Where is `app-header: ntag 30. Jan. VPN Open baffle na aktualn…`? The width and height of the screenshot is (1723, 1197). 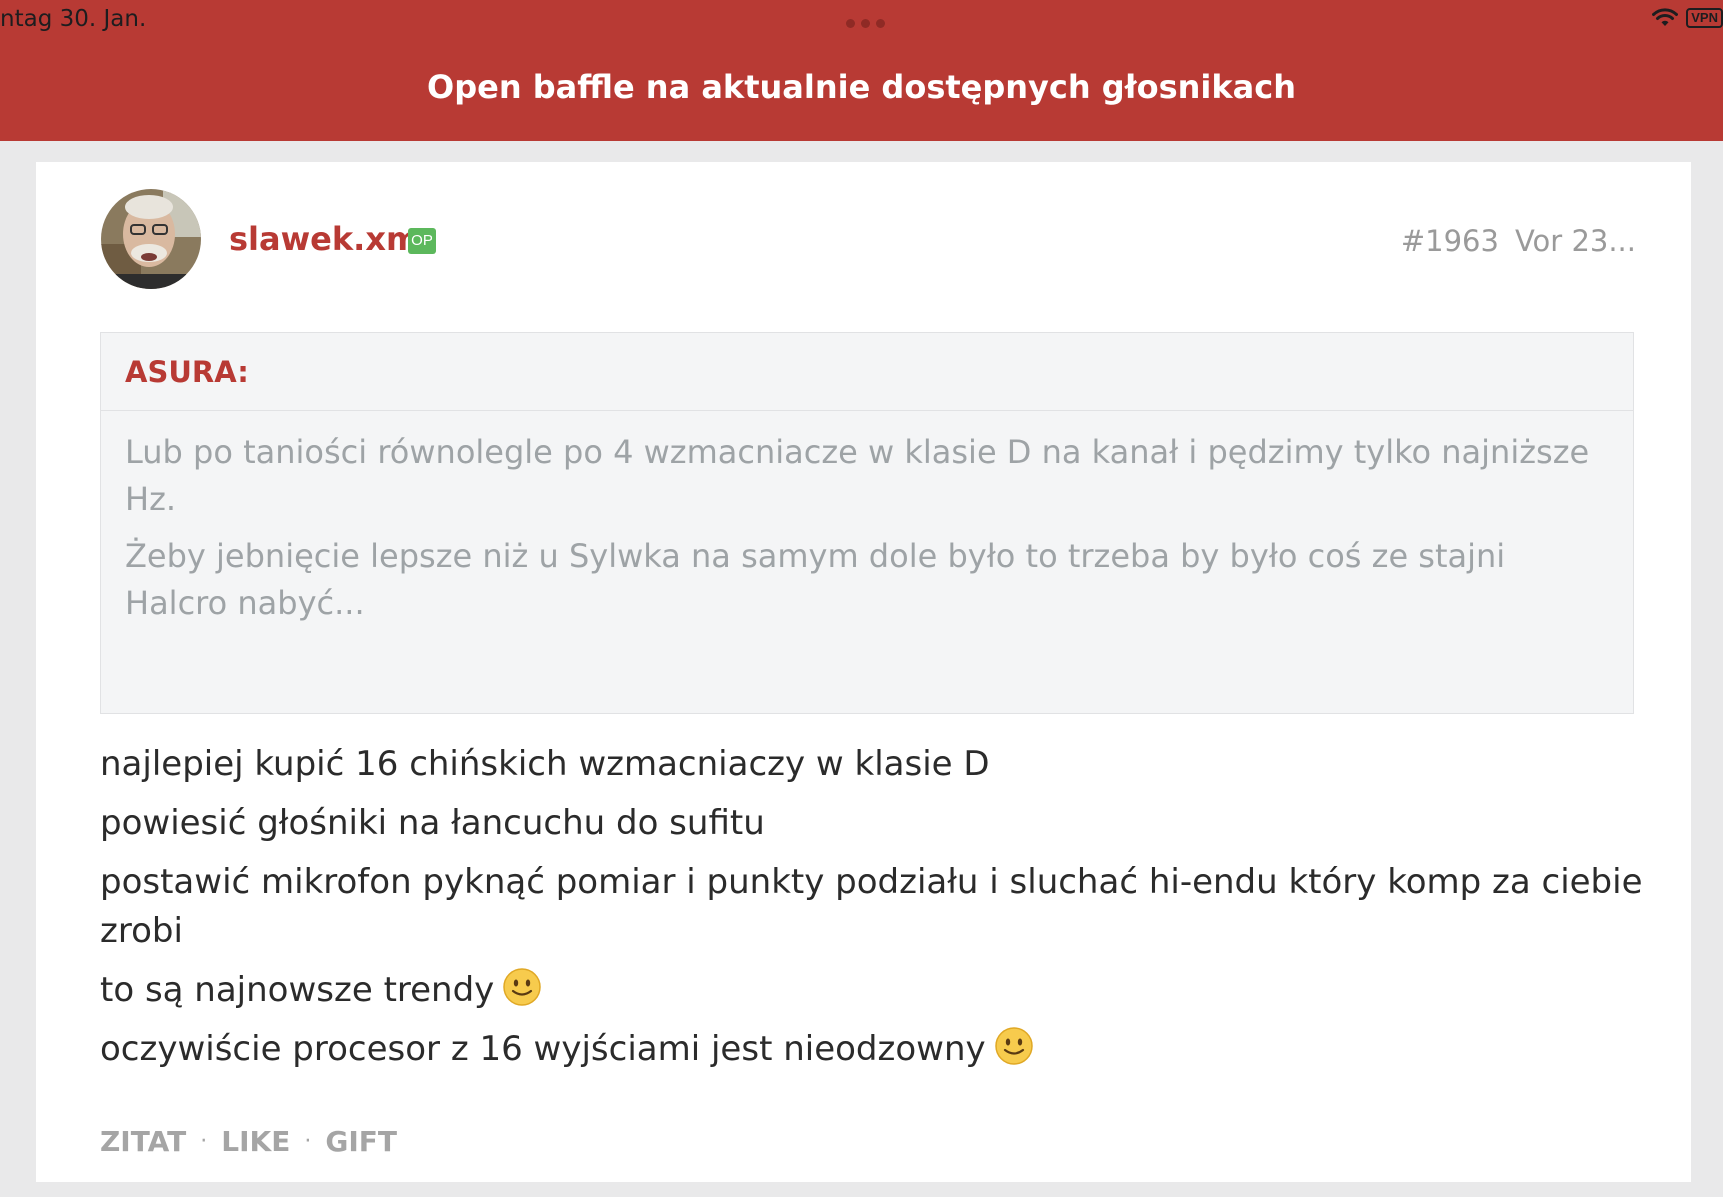 app-header: ntag 30. Jan. VPN Open baffle na aktualn… is located at coordinates (861, 70).